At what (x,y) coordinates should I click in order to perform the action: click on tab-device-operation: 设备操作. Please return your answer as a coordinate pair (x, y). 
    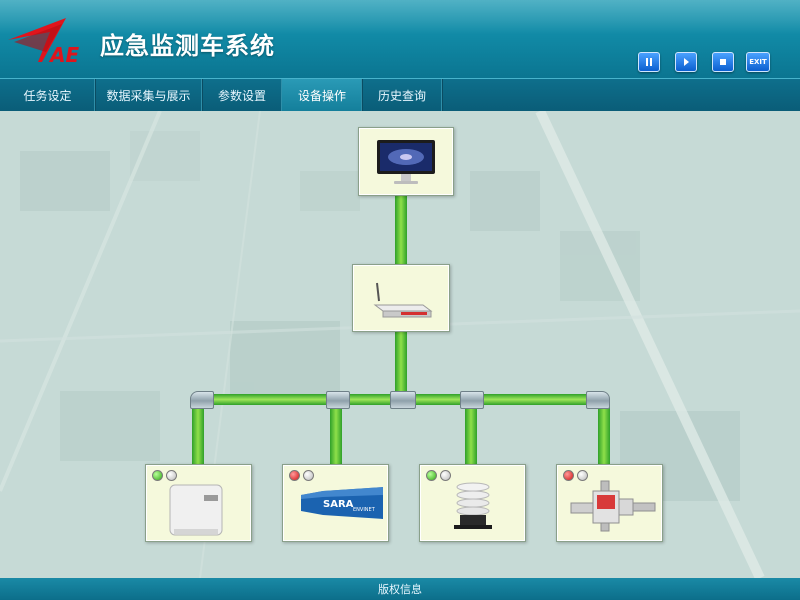
    Looking at the image, I should click on (322, 95).